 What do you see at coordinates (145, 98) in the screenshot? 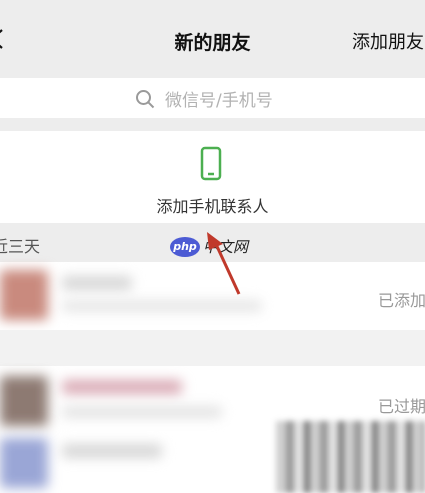
I see `search-icon` at bounding box center [145, 98].